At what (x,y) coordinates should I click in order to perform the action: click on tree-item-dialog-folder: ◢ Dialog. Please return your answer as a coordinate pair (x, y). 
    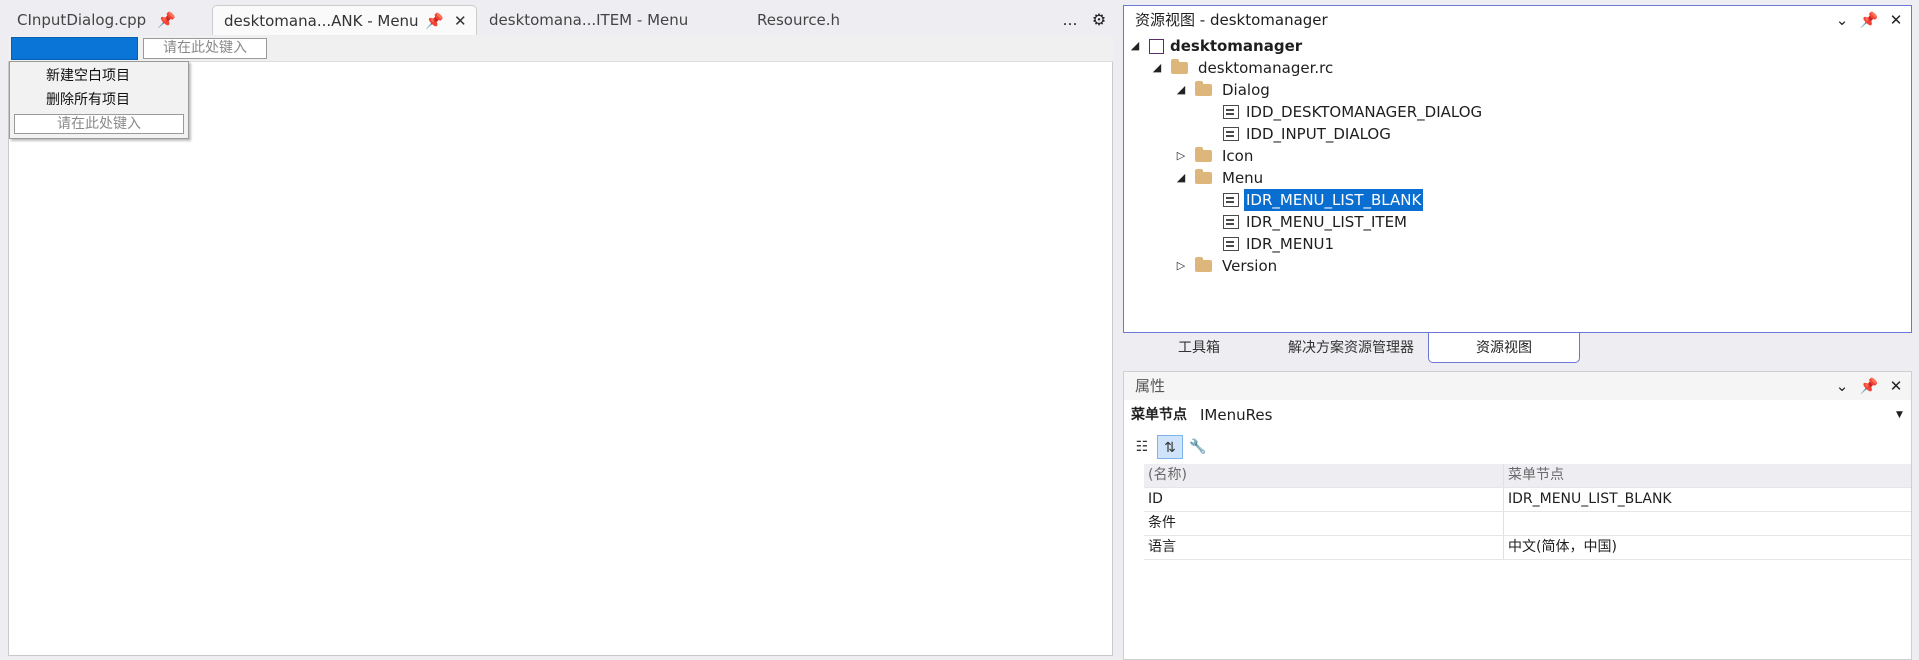
    Looking at the image, I should click on (1517, 90).